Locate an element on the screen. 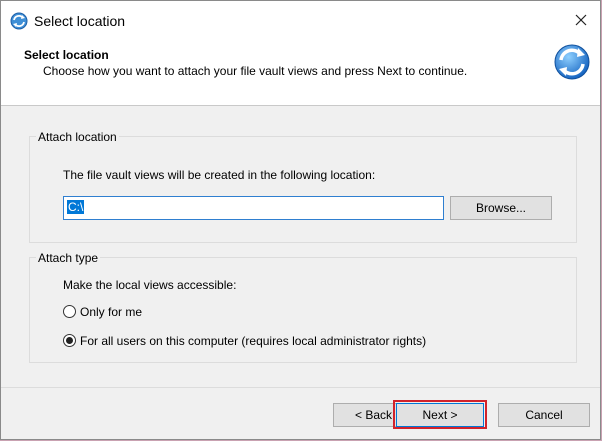  close-icon is located at coordinates (581, 20).